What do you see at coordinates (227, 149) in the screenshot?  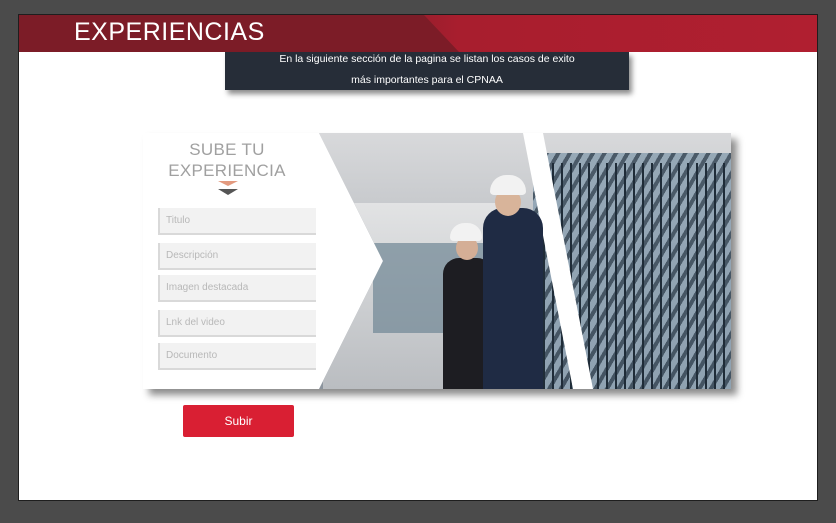 I see `form-title-line-1: SUBE TU` at bounding box center [227, 149].